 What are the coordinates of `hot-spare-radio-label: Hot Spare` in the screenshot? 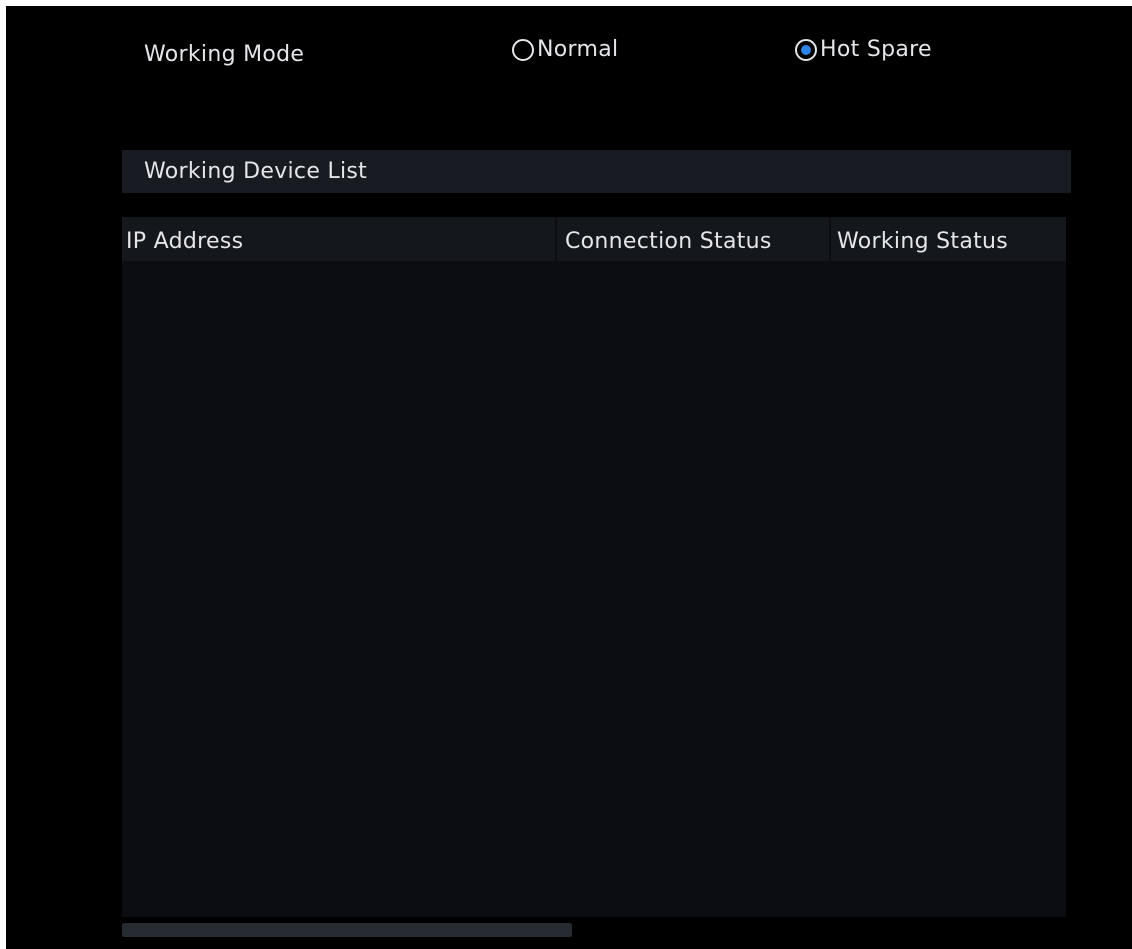 It's located at (876, 49).